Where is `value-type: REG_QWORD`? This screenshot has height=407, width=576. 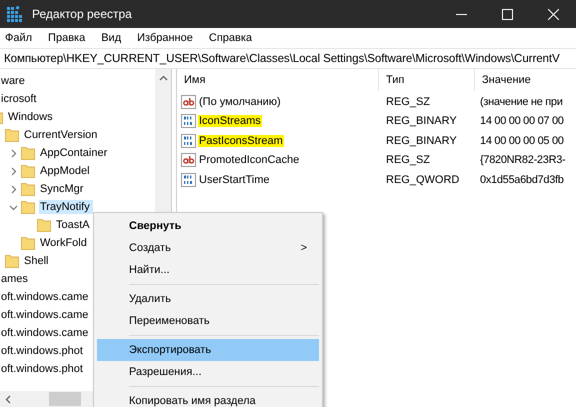
value-type: REG_QWORD is located at coordinates (422, 180).